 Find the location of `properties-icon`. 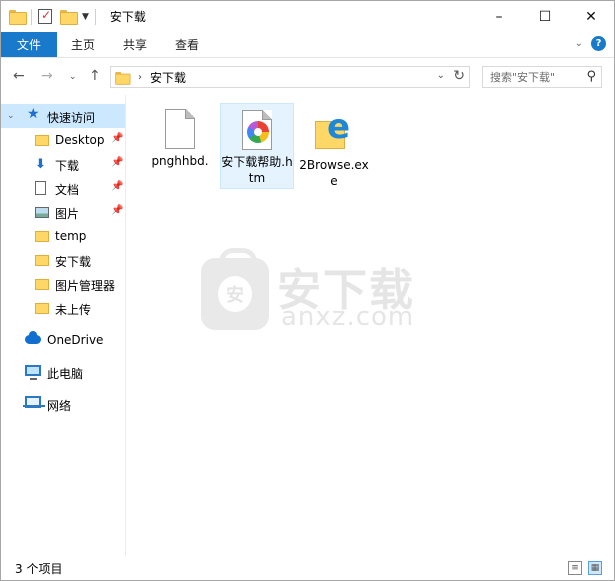

properties-icon is located at coordinates (45, 16).